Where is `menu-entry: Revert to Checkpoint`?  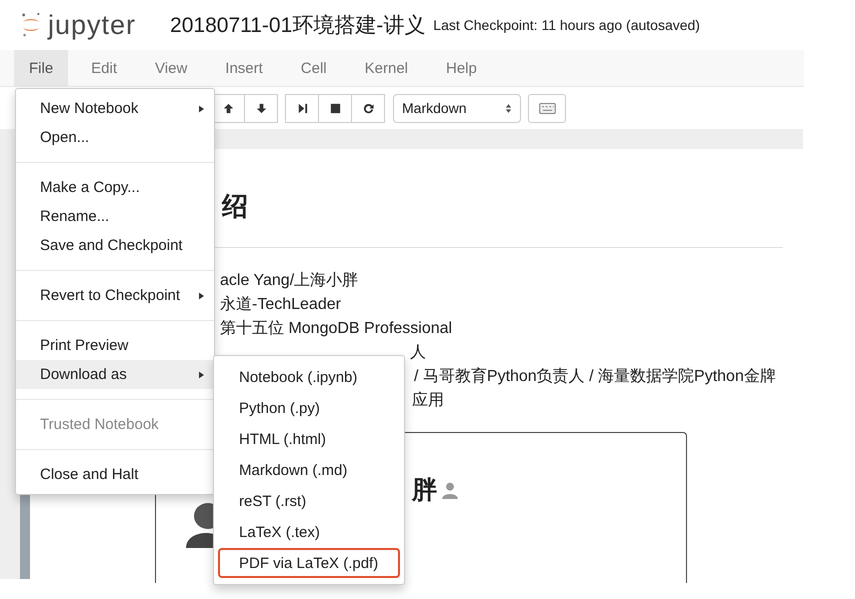
menu-entry: Revert to Checkpoint is located at coordinates (115, 295).